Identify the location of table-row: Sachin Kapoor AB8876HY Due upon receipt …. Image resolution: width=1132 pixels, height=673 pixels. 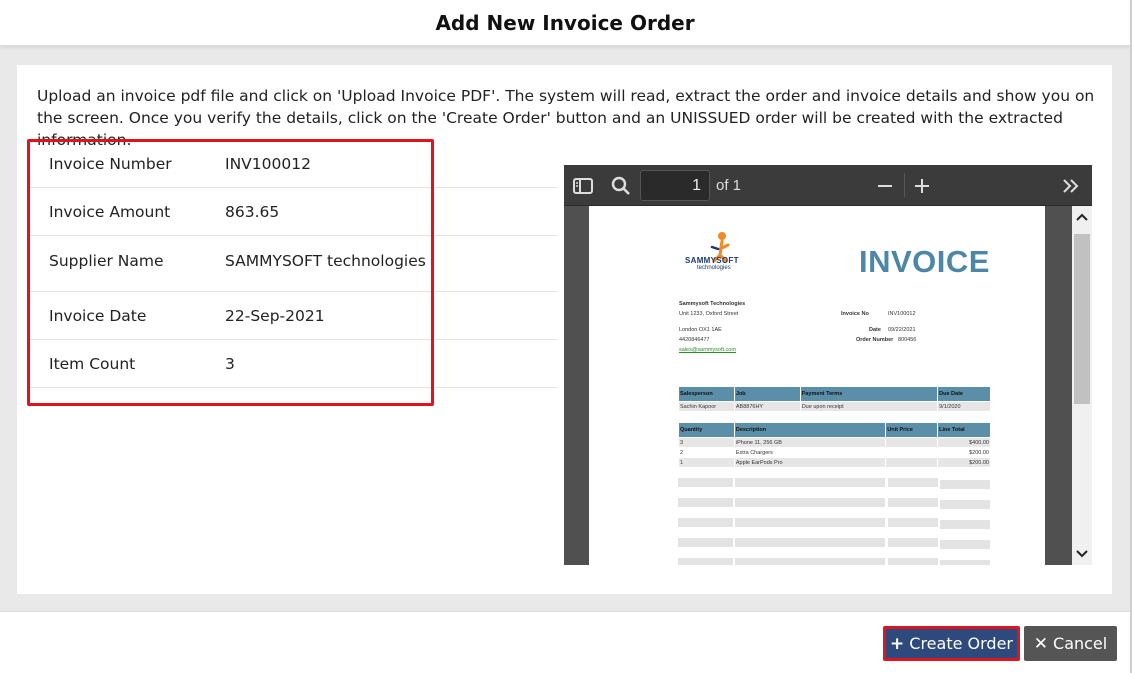
(834, 406).